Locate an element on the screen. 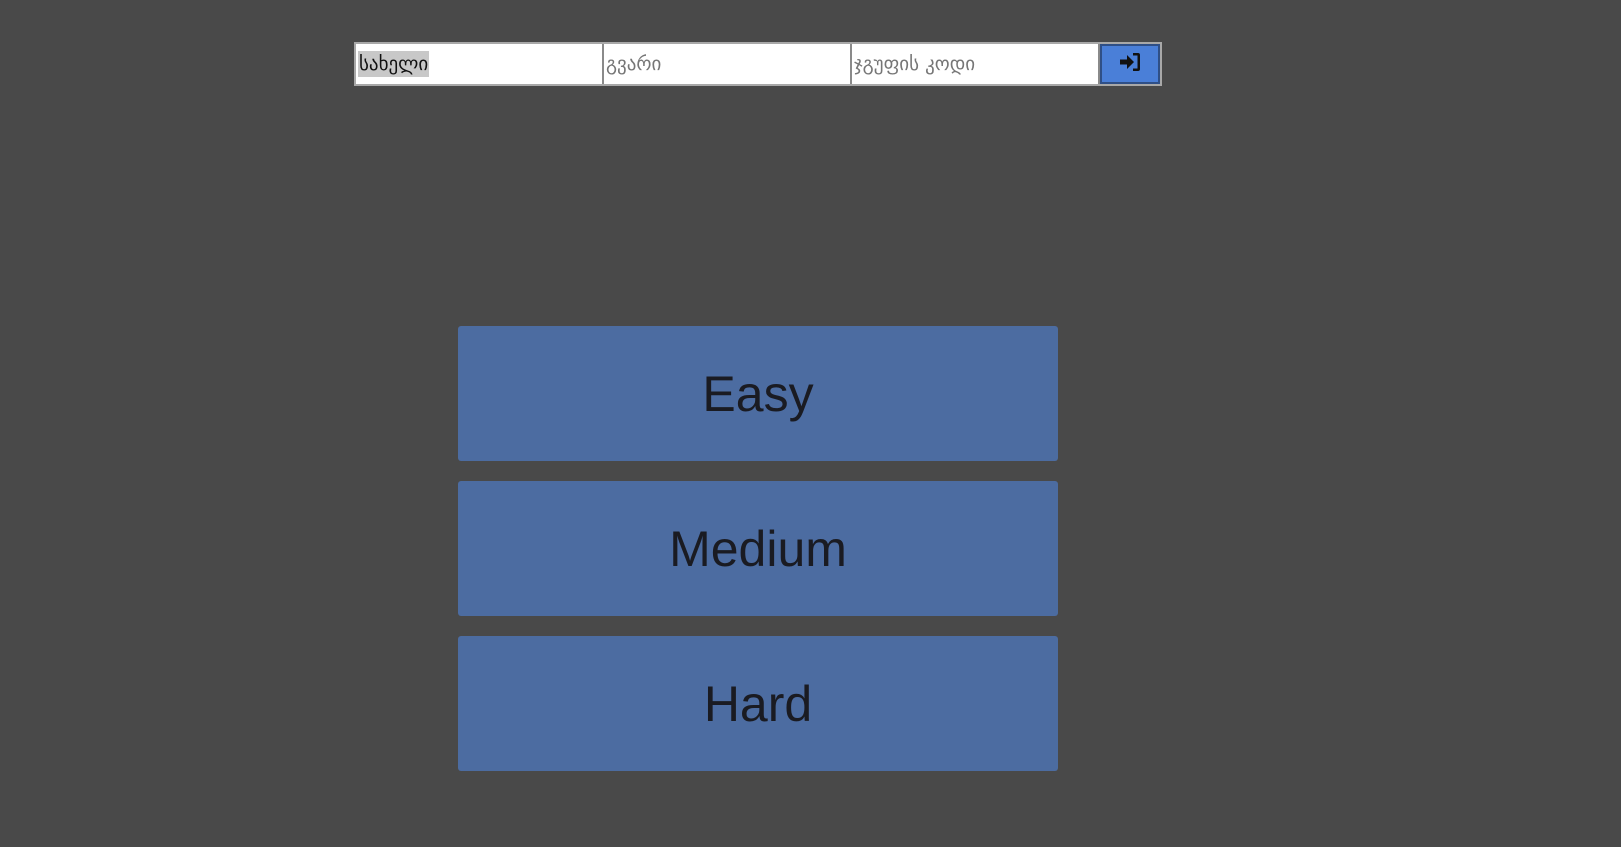 This screenshot has height=847, width=1621. easy-label: Easy is located at coordinates (758, 393).